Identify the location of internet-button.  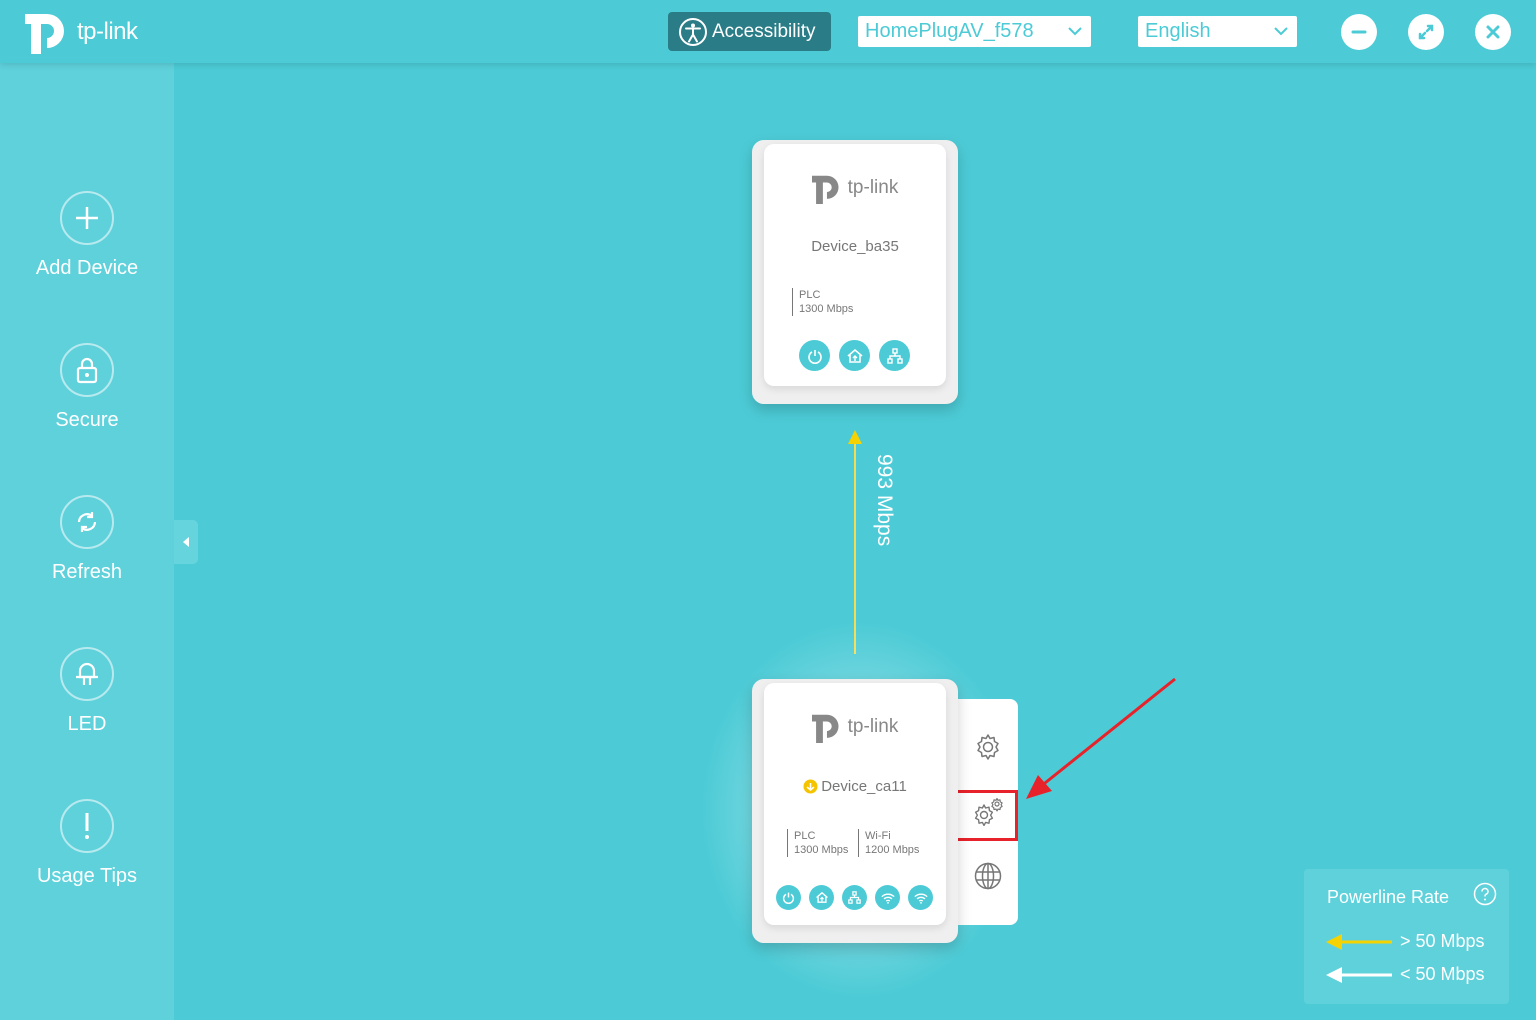
(988, 876).